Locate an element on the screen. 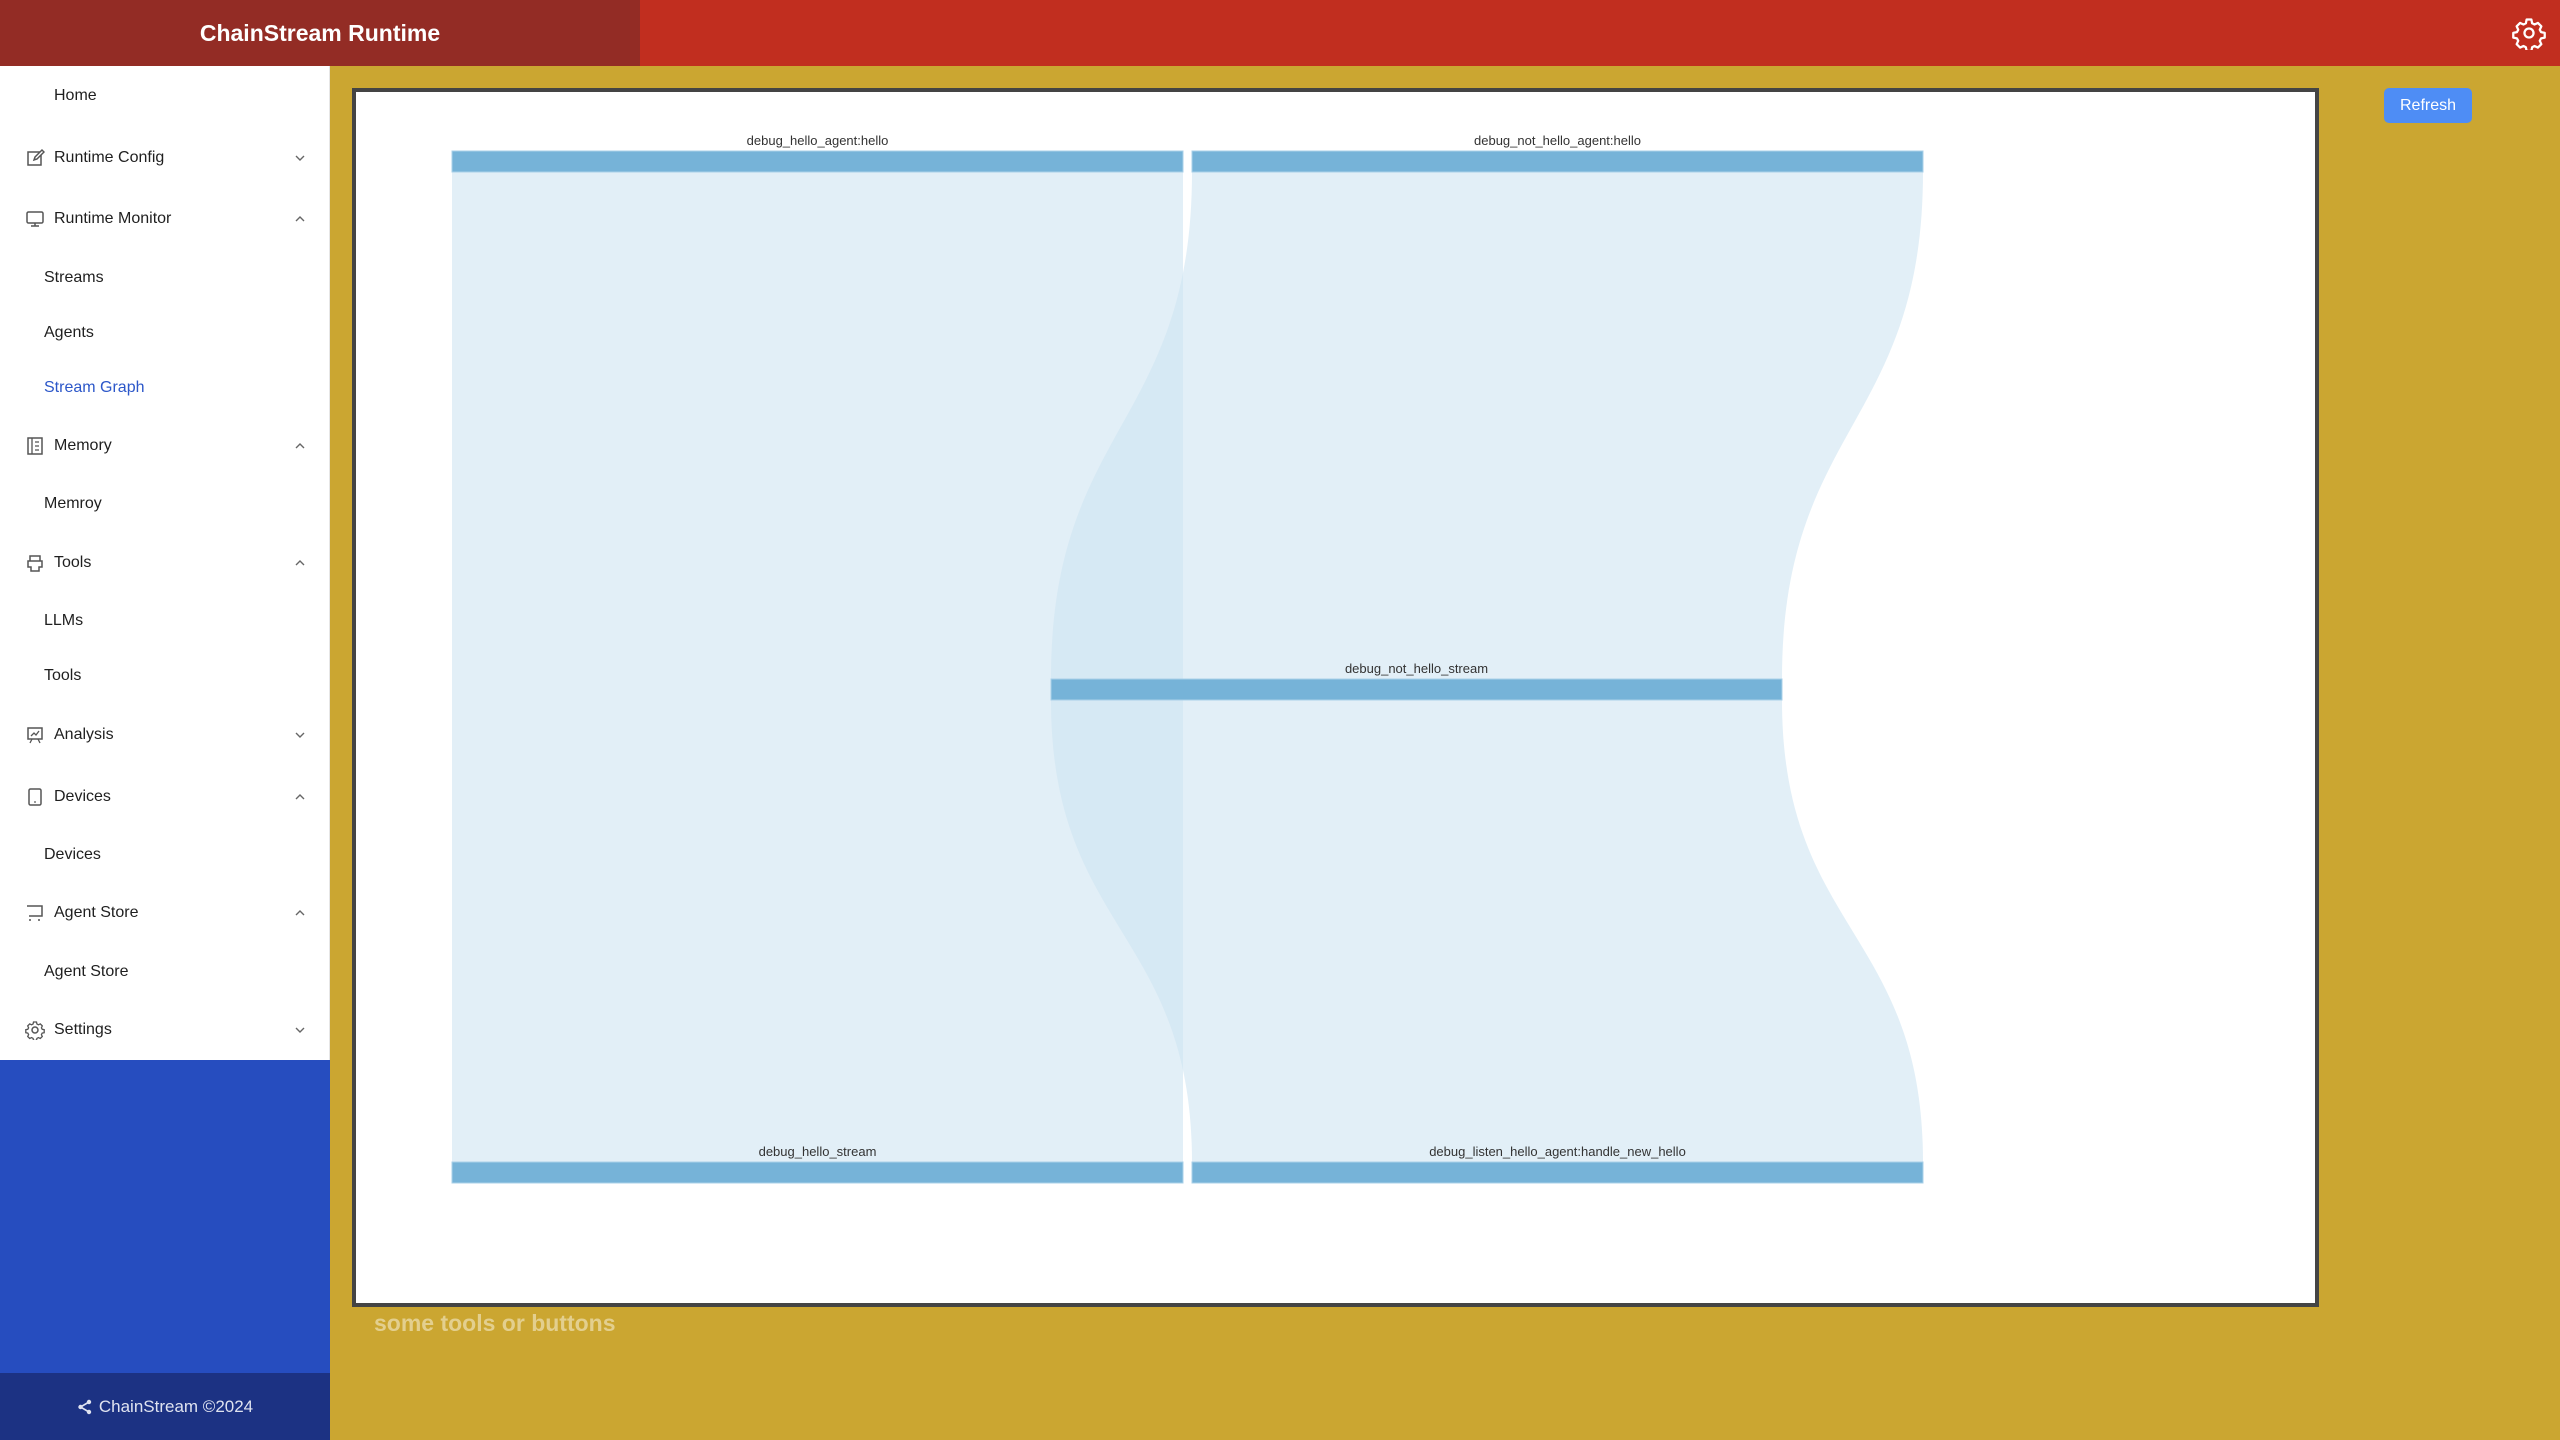  sidebar-item-label: Memory is located at coordinates (83, 445).